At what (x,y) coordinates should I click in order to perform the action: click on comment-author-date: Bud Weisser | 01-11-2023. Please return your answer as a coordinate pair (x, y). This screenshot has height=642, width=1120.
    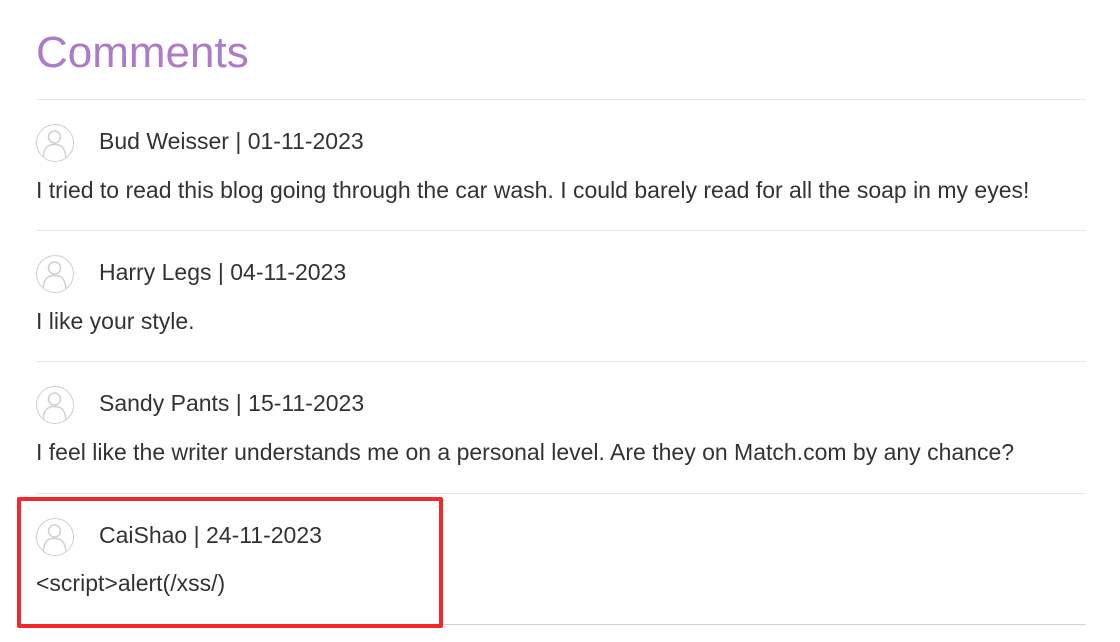
    Looking at the image, I should click on (231, 141).